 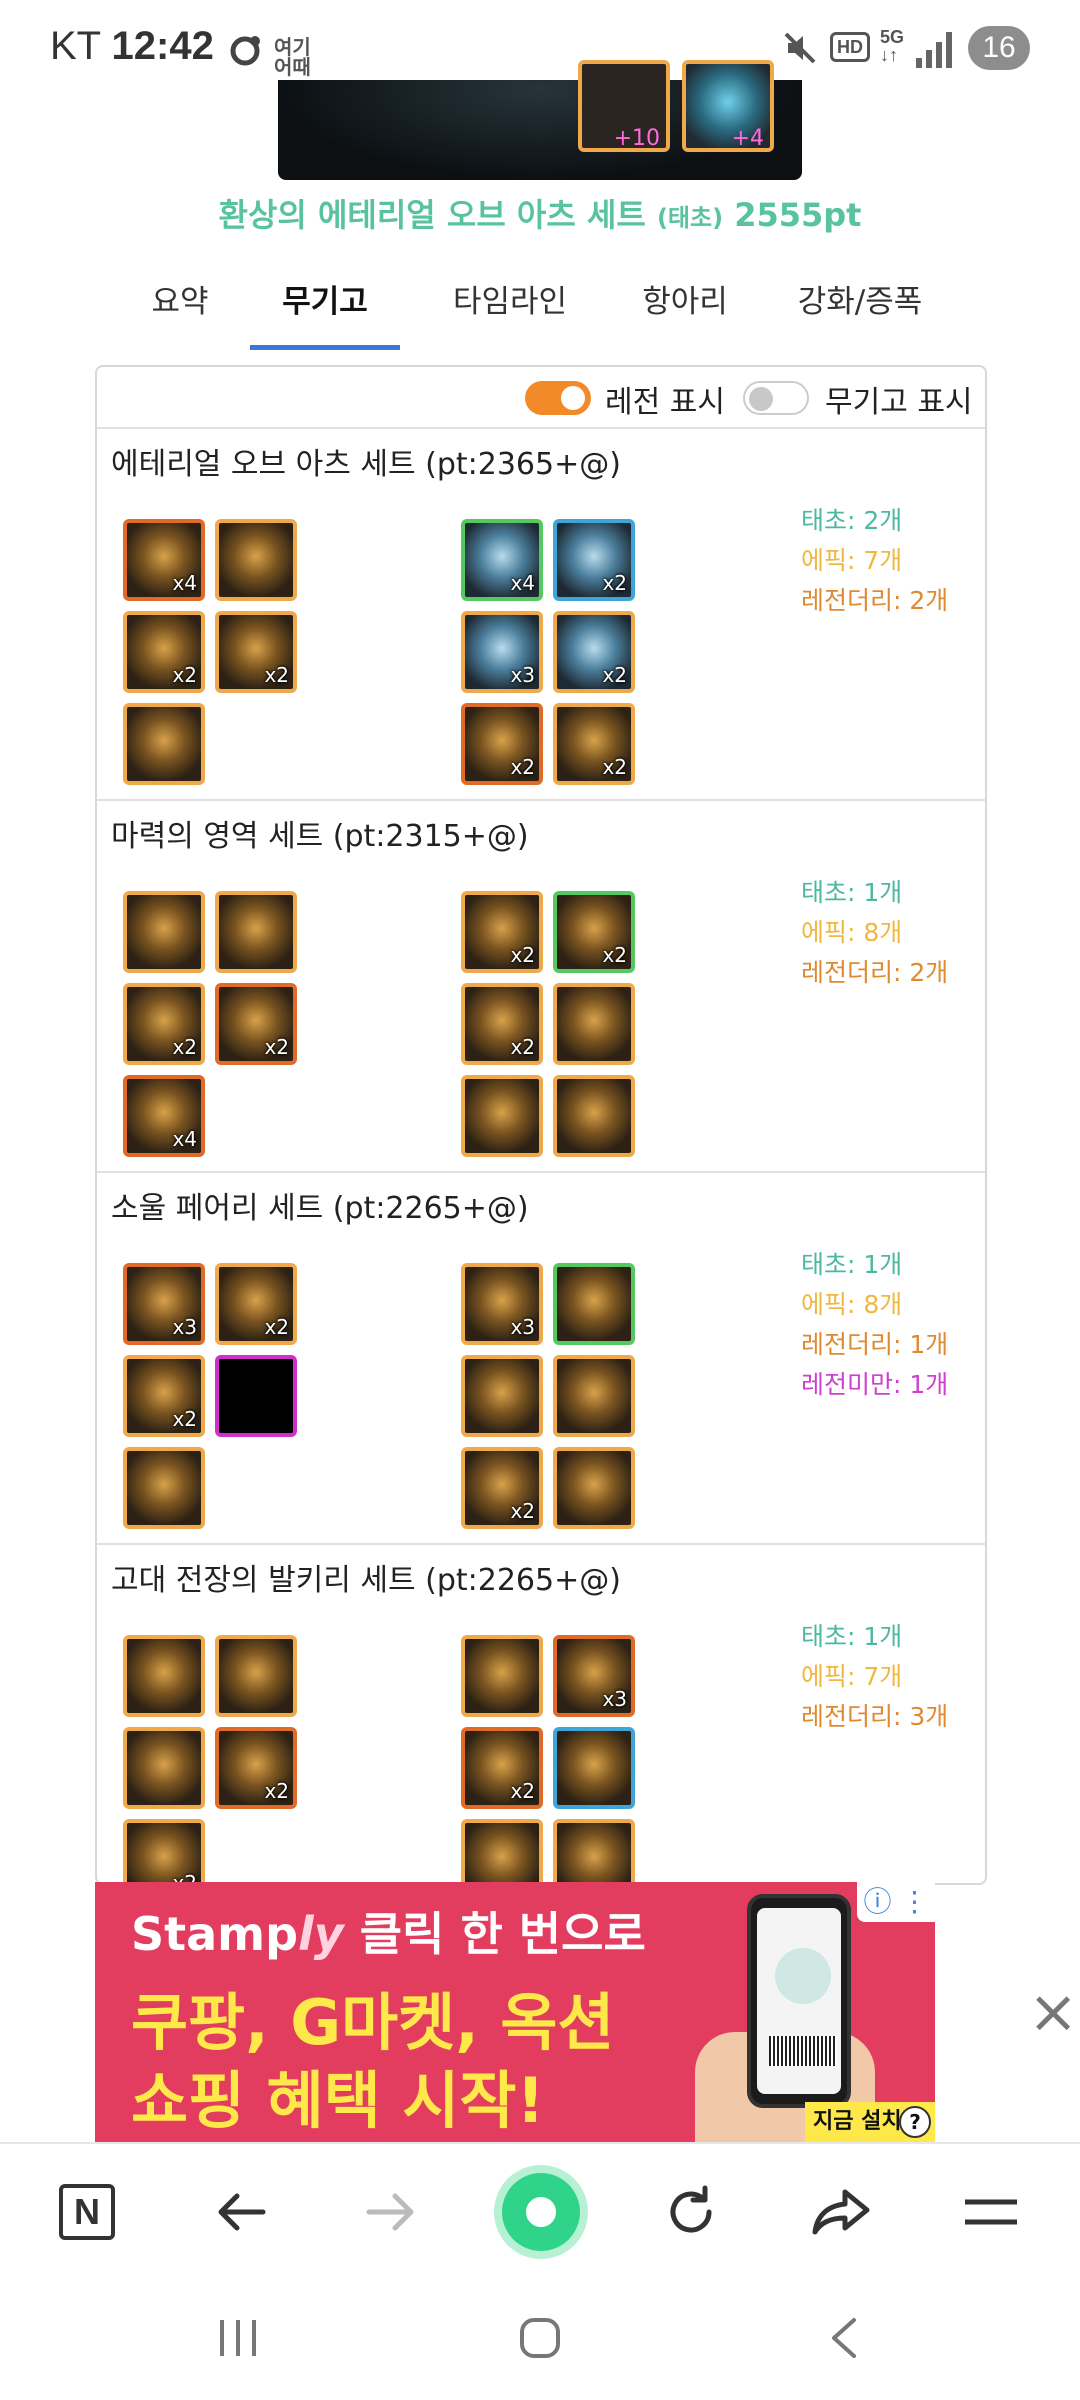 I want to click on carrier-time: KT 12:42, so click(x=132, y=46).